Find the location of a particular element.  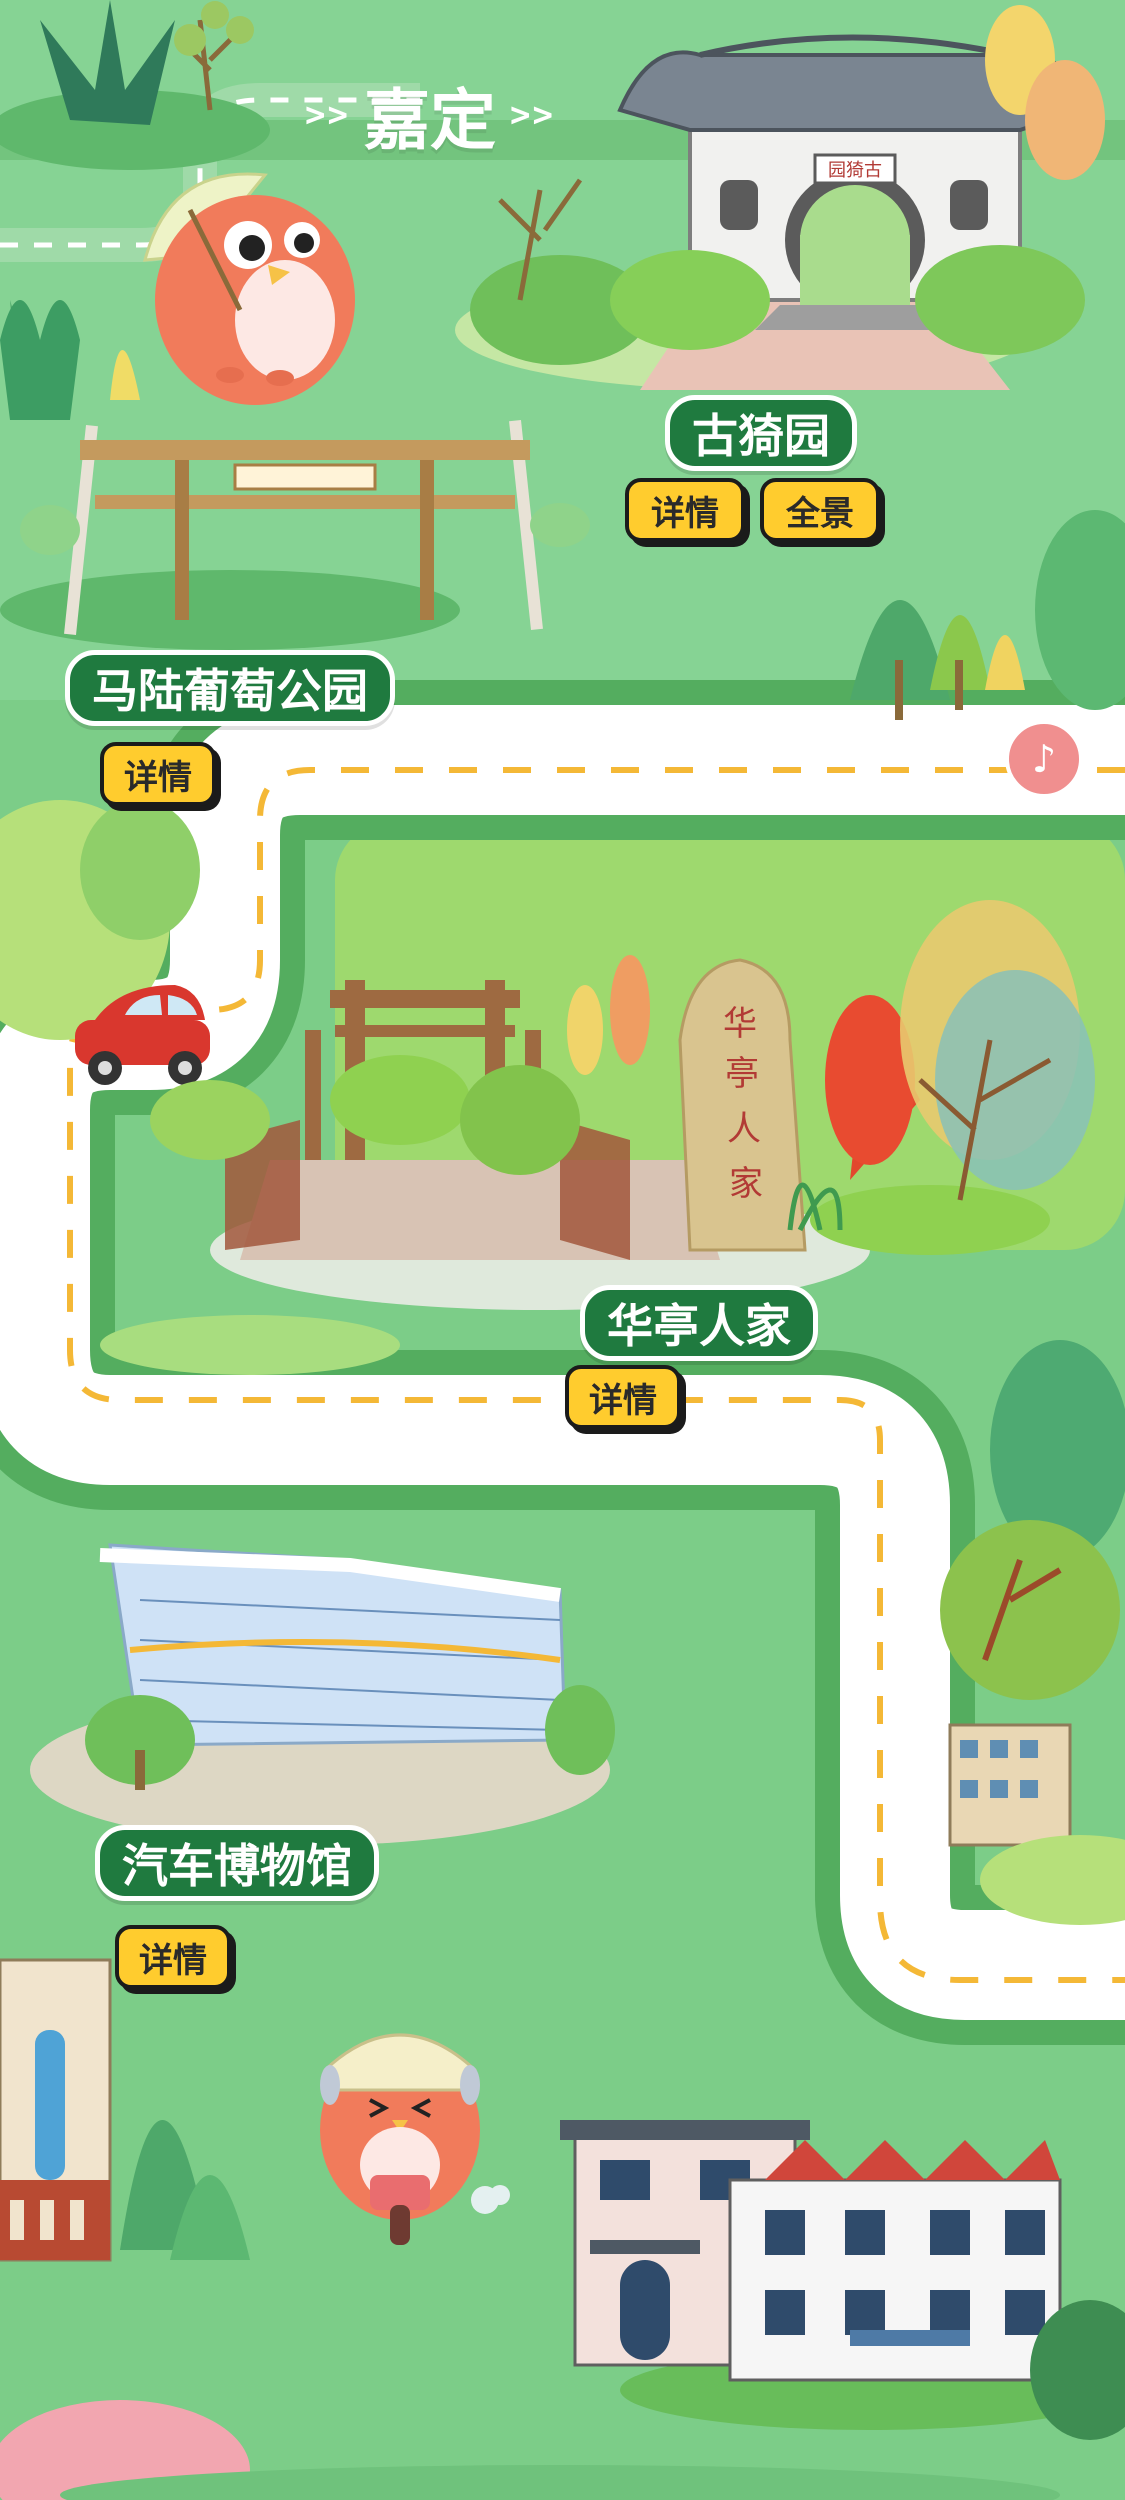

bush is located at coordinates (250, 1345).